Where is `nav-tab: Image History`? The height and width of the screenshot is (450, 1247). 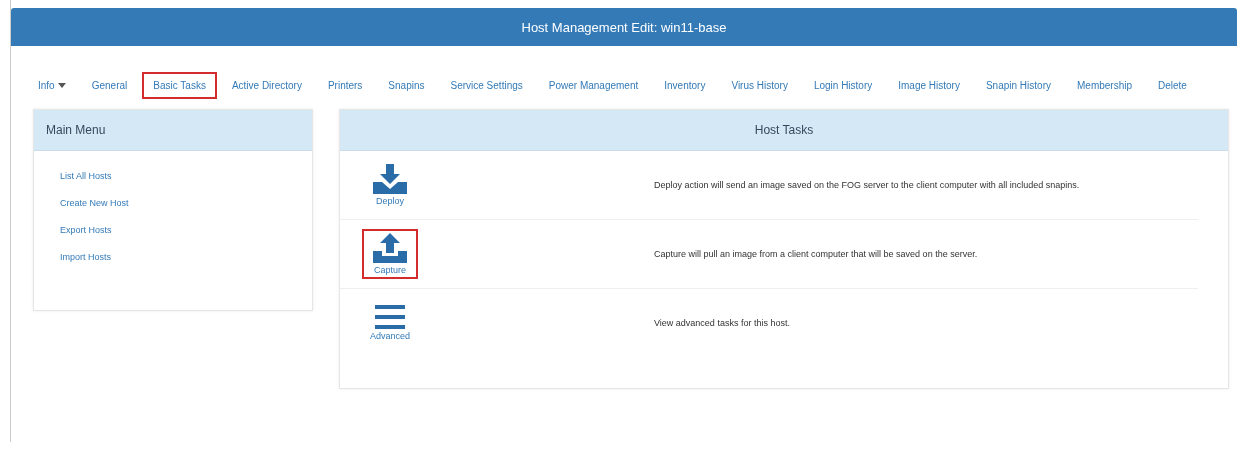
nav-tab: Image History is located at coordinates (929, 85).